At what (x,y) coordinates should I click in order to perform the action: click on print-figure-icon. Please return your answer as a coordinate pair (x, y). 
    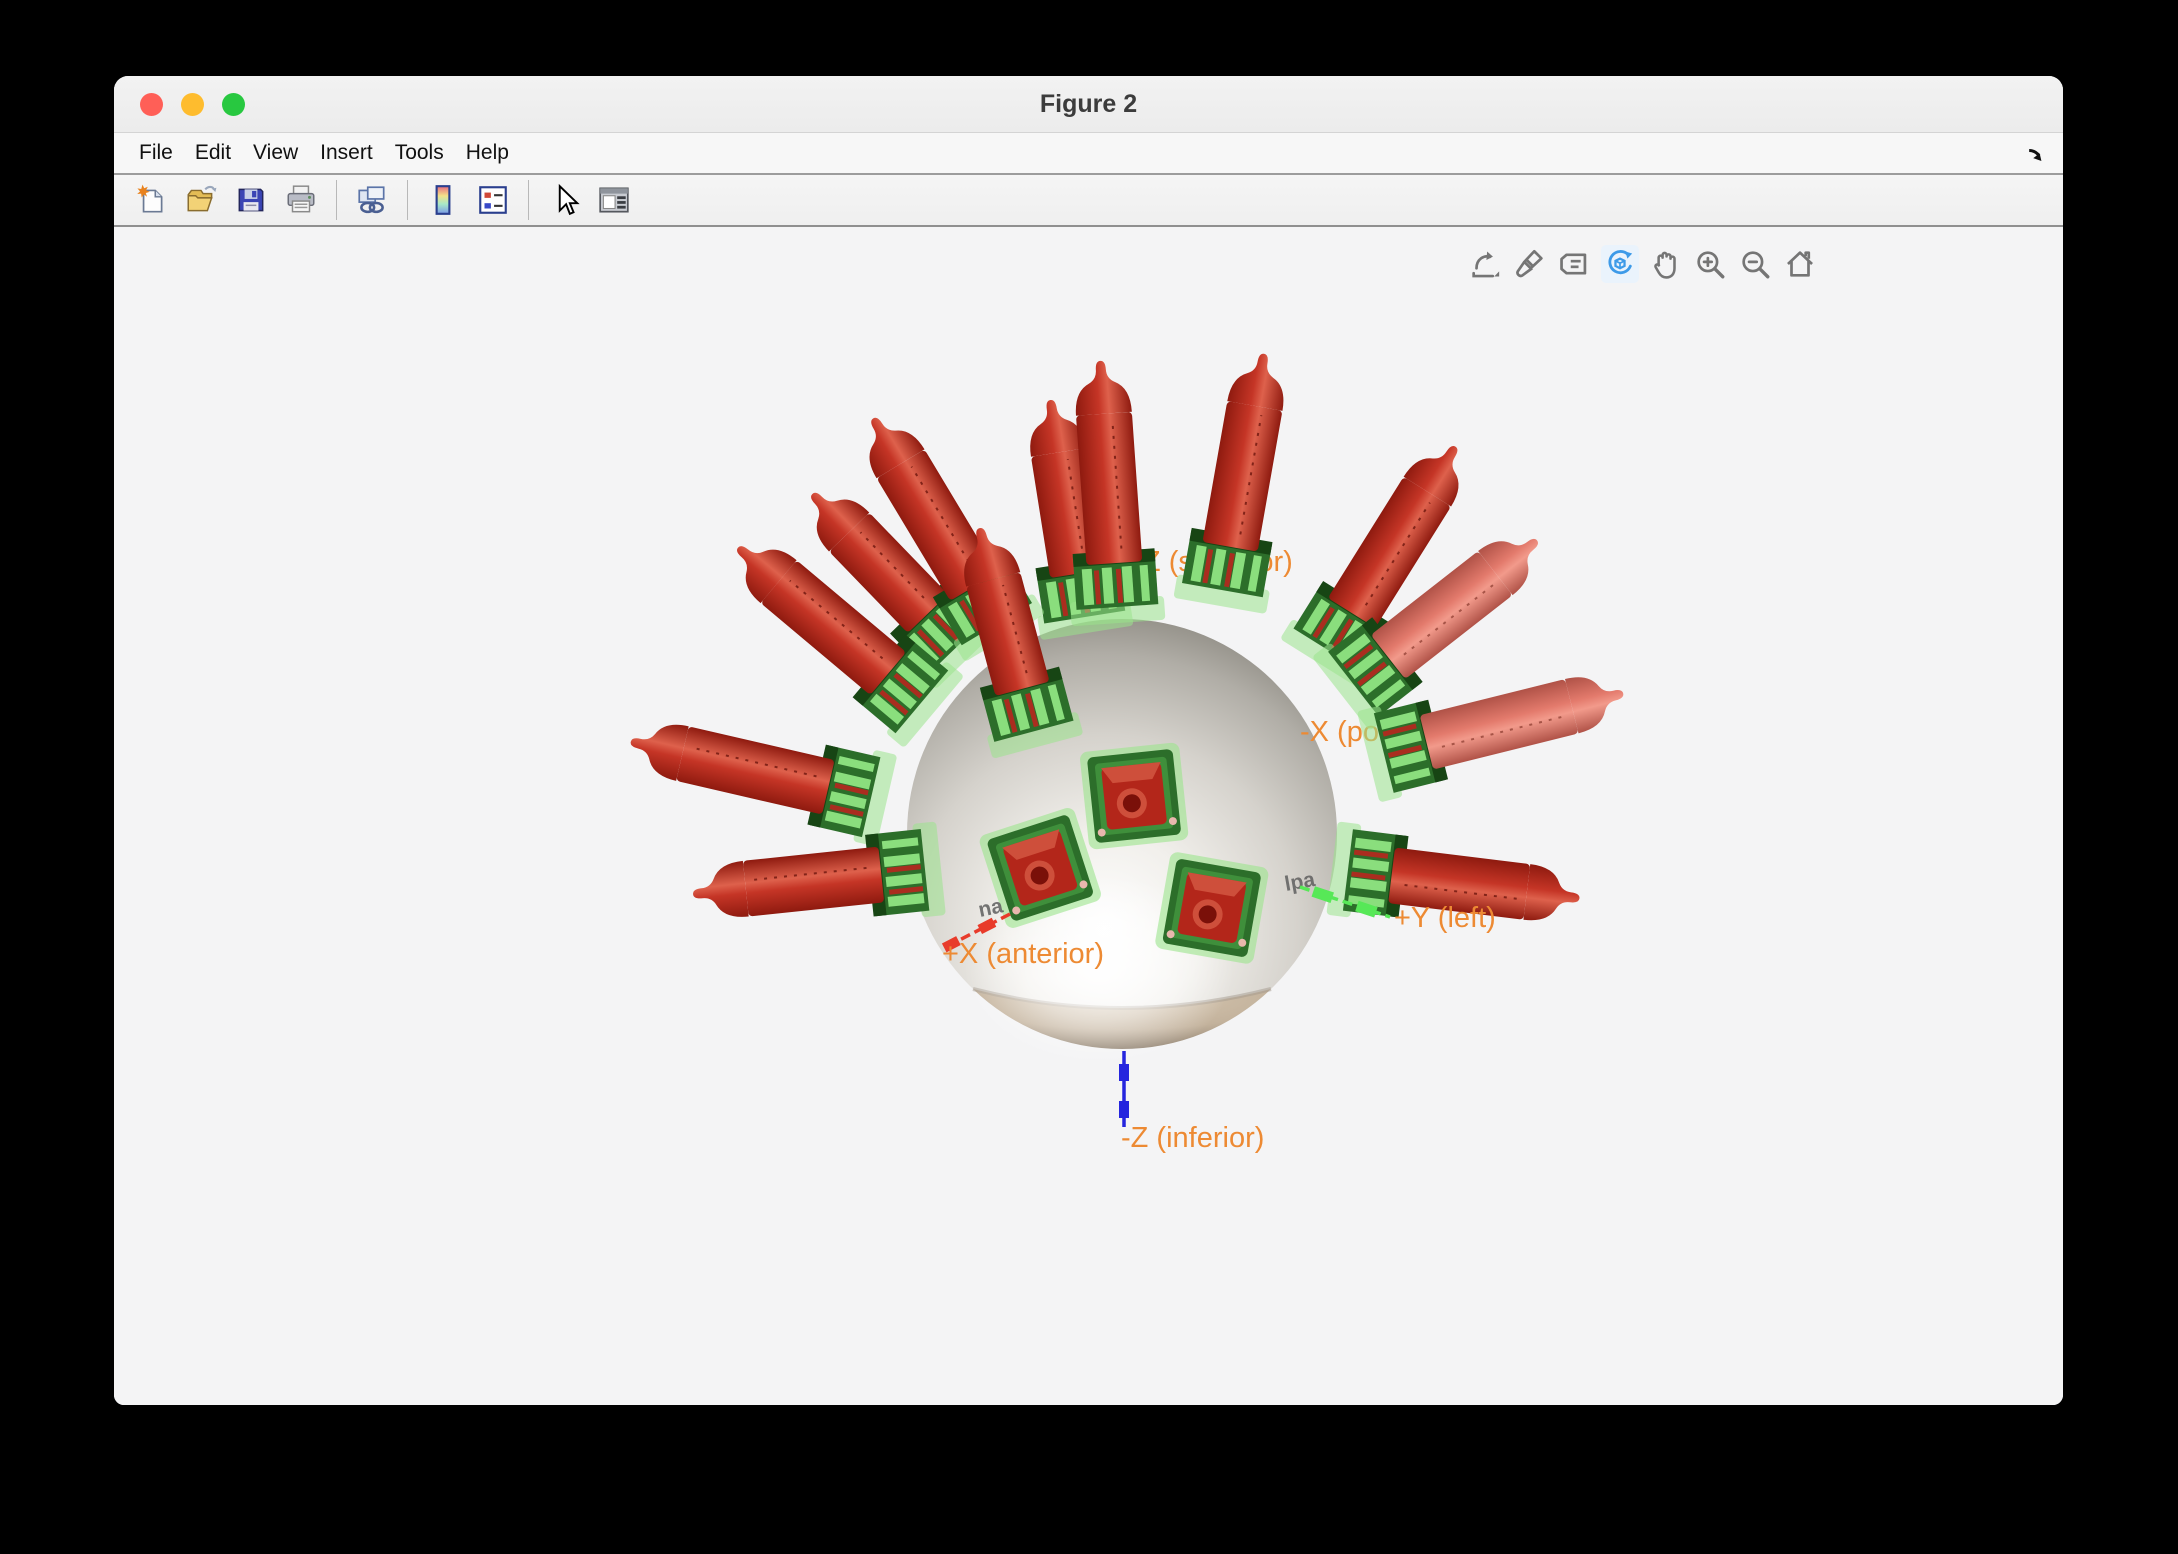
    Looking at the image, I should click on (301, 199).